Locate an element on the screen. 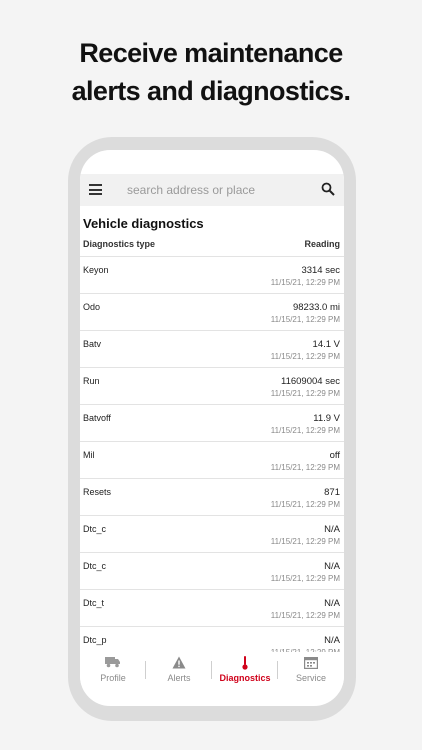 The image size is (422, 750). item-label: Odo is located at coordinates (92, 307).